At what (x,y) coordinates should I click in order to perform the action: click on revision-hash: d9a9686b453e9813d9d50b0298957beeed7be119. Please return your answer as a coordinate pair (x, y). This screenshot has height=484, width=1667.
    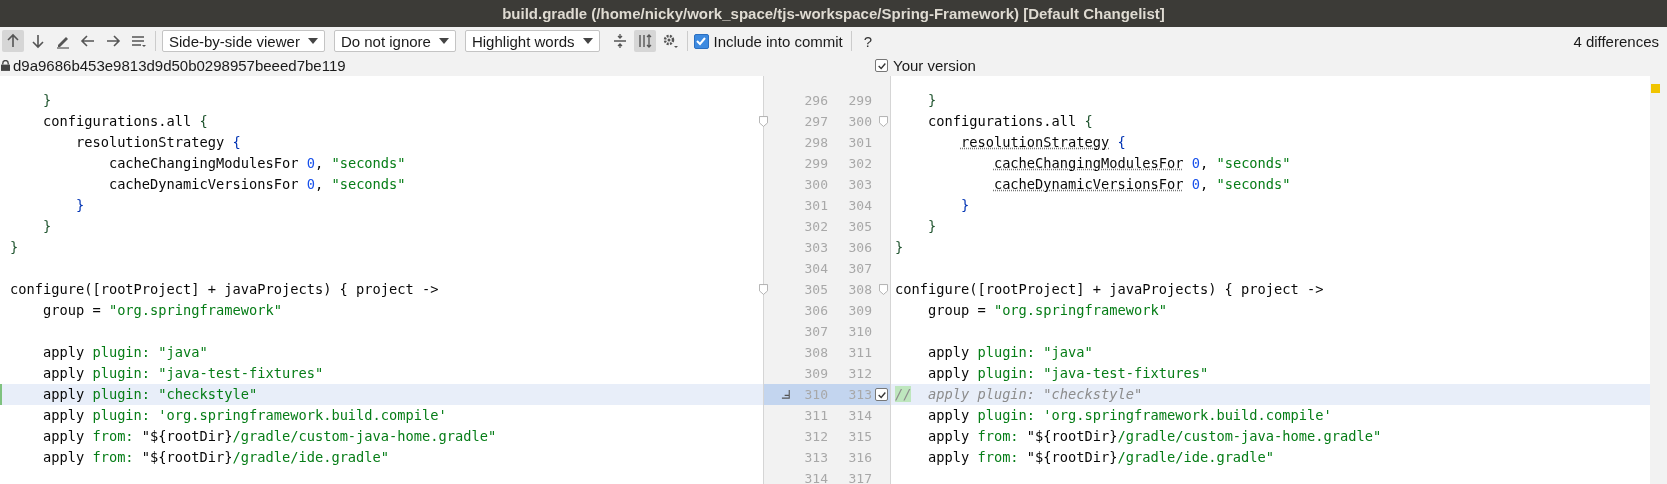
    Looking at the image, I should click on (179, 65).